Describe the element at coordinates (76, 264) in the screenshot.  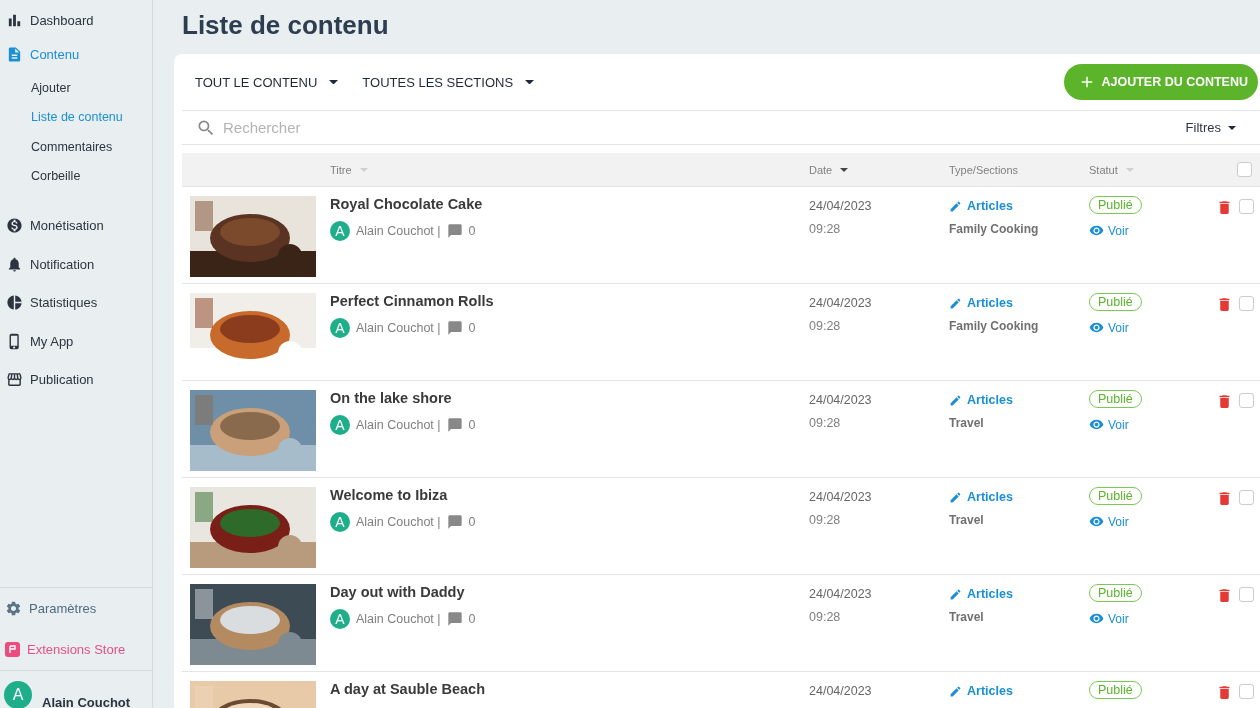
I see `sidebar-item: Notification` at that location.